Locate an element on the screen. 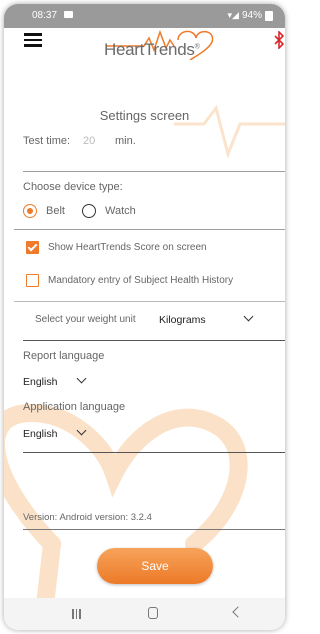 The height and width of the screenshot is (634, 320). recent-apps-icon is located at coordinates (77, 614).